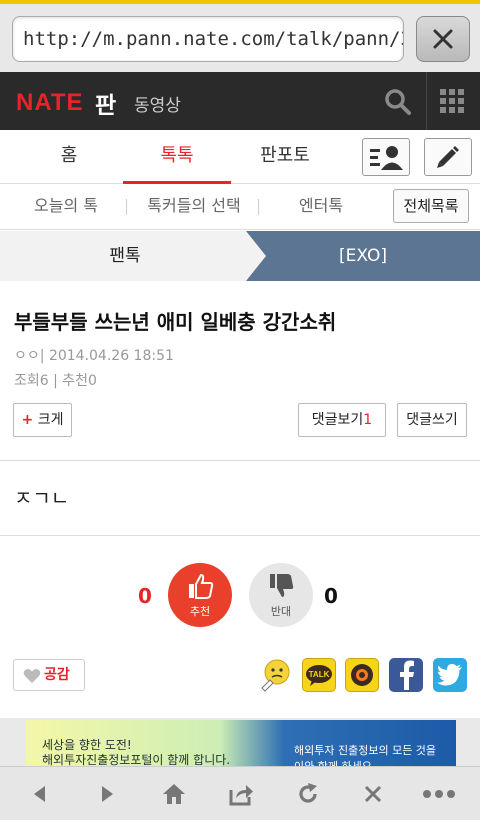 The height and width of the screenshot is (820, 480). I want to click on tab-home: 홈, so click(69, 157).